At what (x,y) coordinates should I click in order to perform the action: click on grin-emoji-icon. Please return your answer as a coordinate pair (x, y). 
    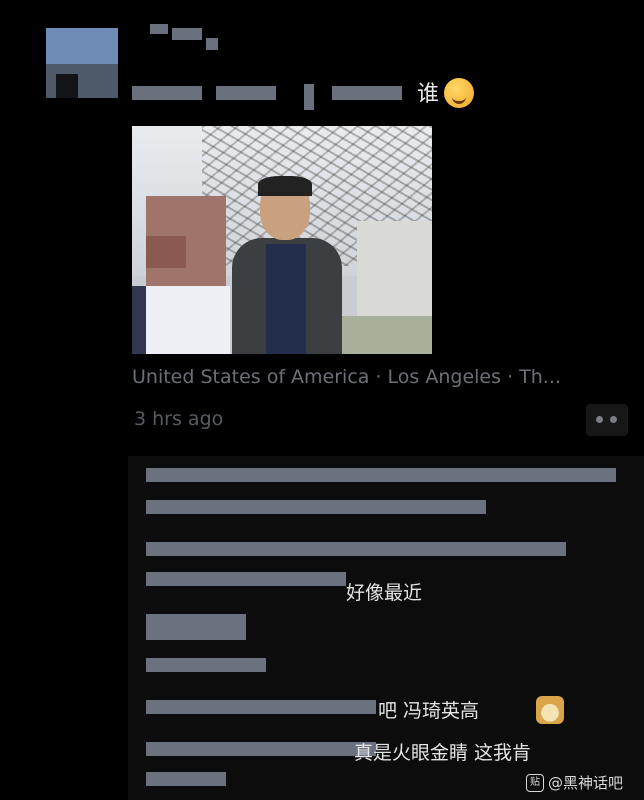
    Looking at the image, I should click on (459, 93).